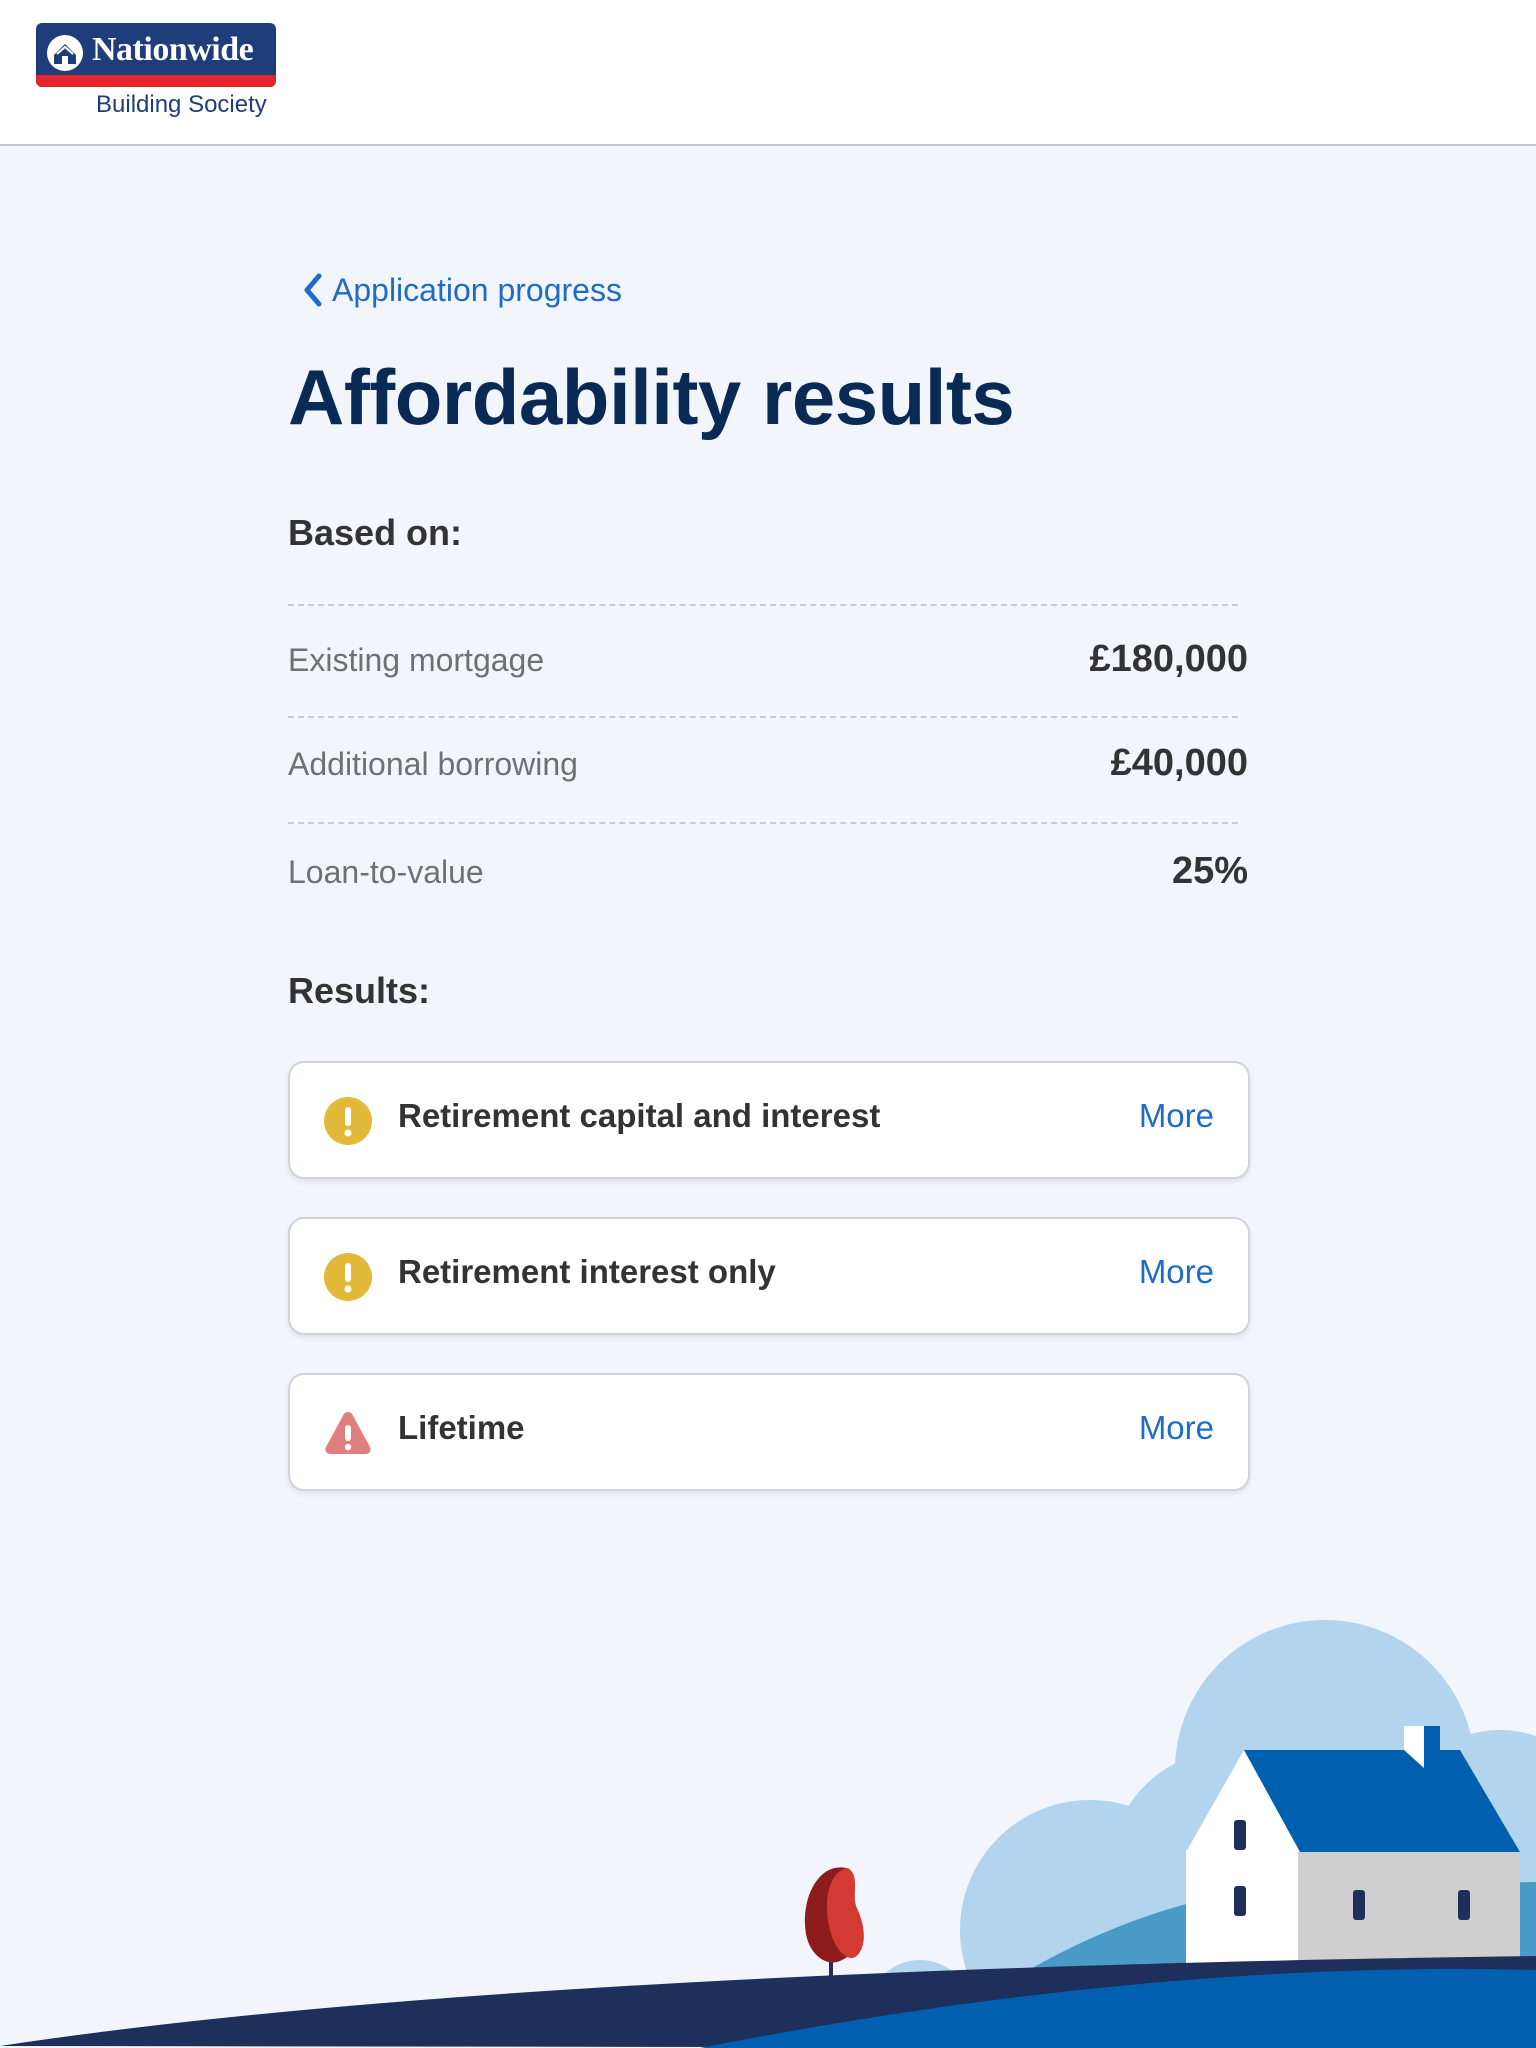 The width and height of the screenshot is (1536, 2048). What do you see at coordinates (461, 1427) in the screenshot?
I see `result-title: Lifetime` at bounding box center [461, 1427].